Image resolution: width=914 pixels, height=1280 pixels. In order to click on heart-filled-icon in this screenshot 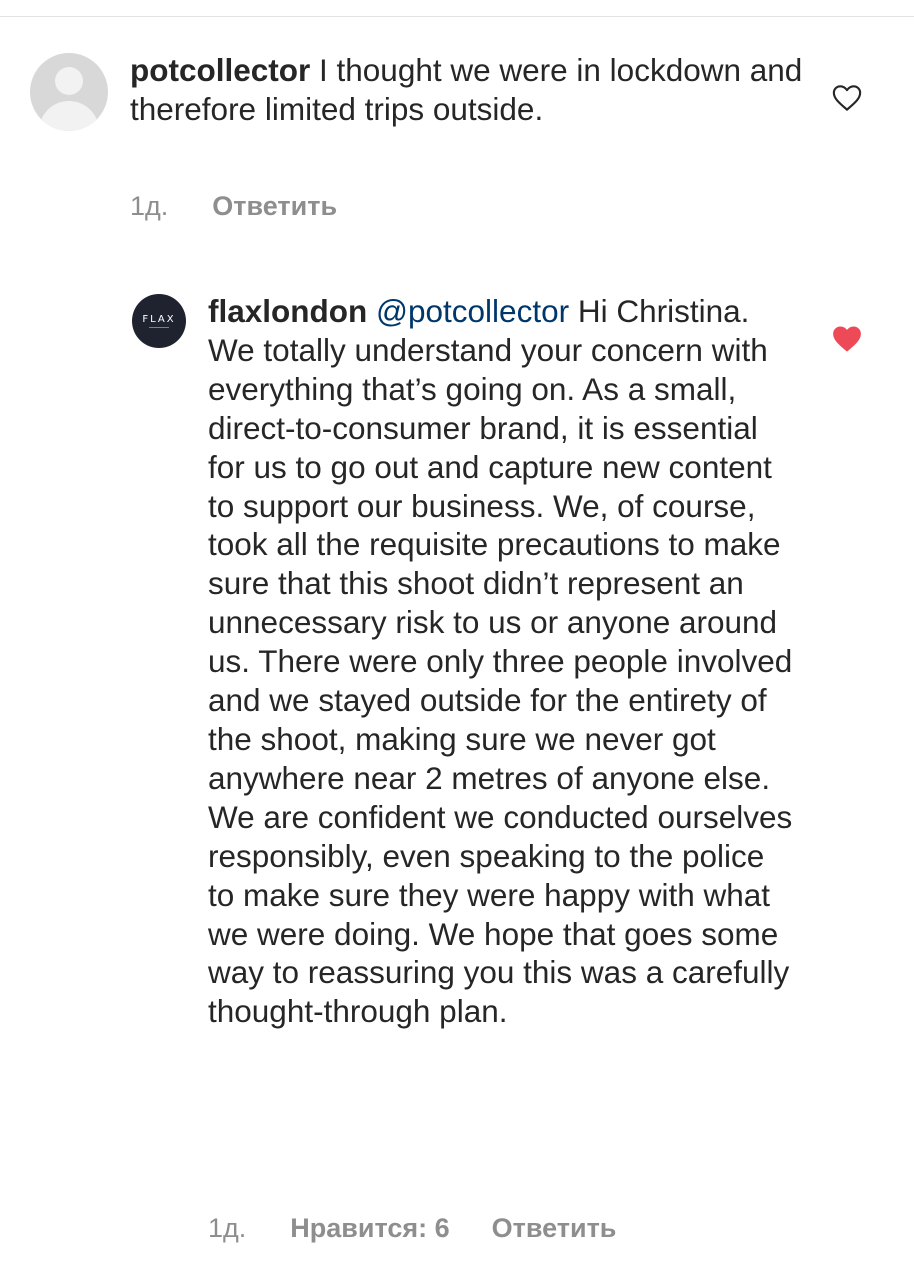, I will do `click(847, 339)`.